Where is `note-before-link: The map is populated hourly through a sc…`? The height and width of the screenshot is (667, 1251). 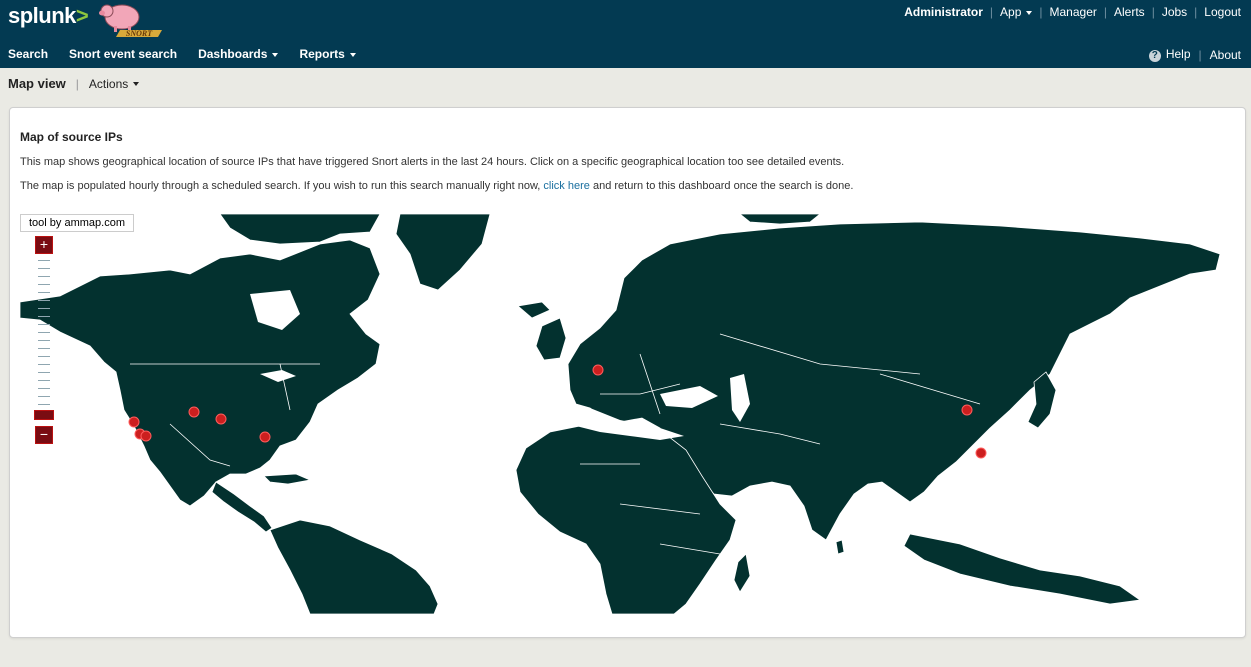
note-before-link: The map is populated hourly through a sc… is located at coordinates (280, 186).